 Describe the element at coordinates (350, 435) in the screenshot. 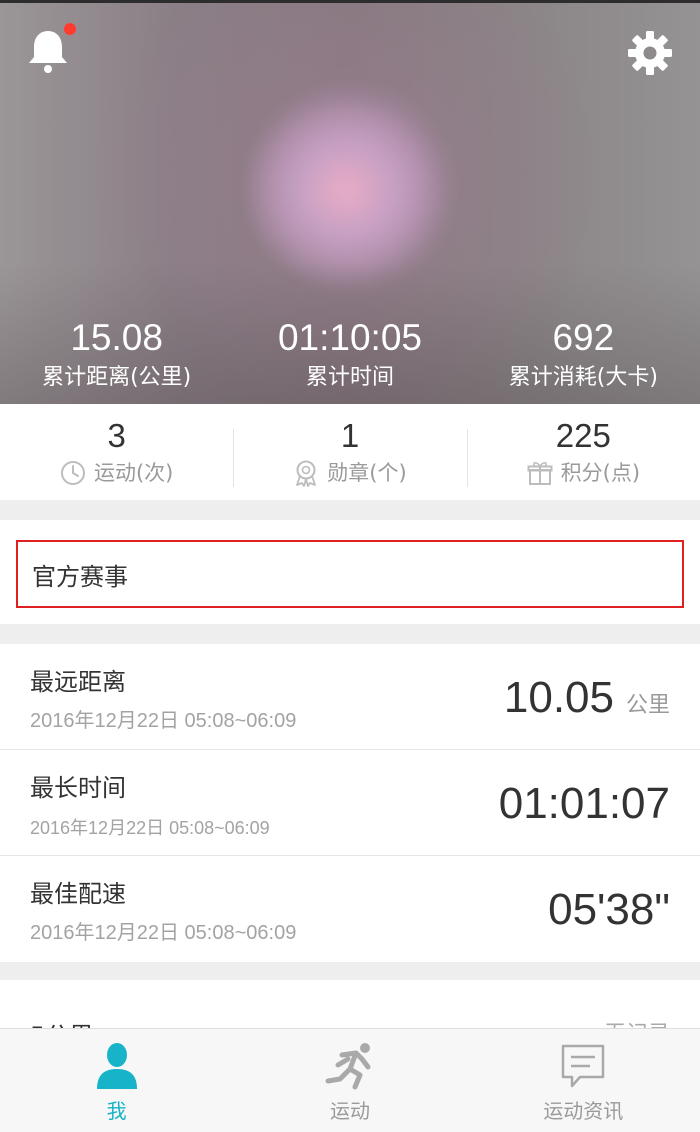

I see `stat-value: 1` at that location.